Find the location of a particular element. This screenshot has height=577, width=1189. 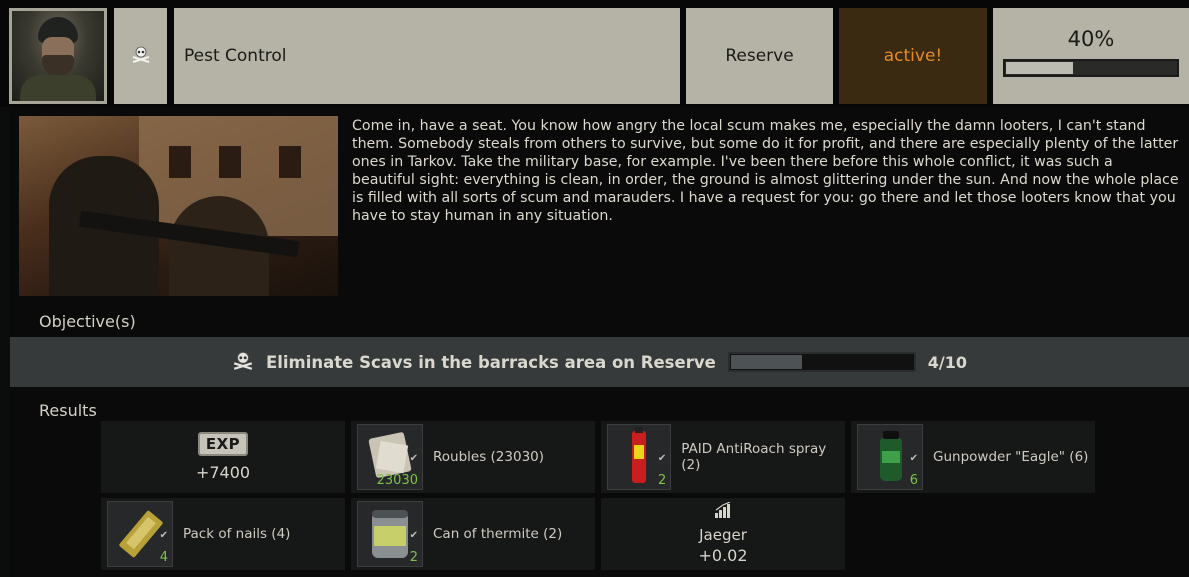

quest-location: Reserve is located at coordinates (759, 56).